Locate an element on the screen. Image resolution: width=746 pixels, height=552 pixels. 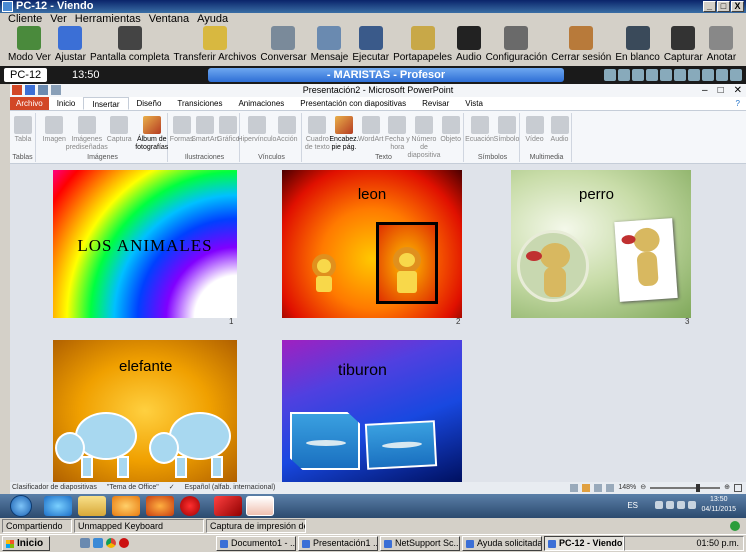
zoom-slider is located at coordinates (685, 488).